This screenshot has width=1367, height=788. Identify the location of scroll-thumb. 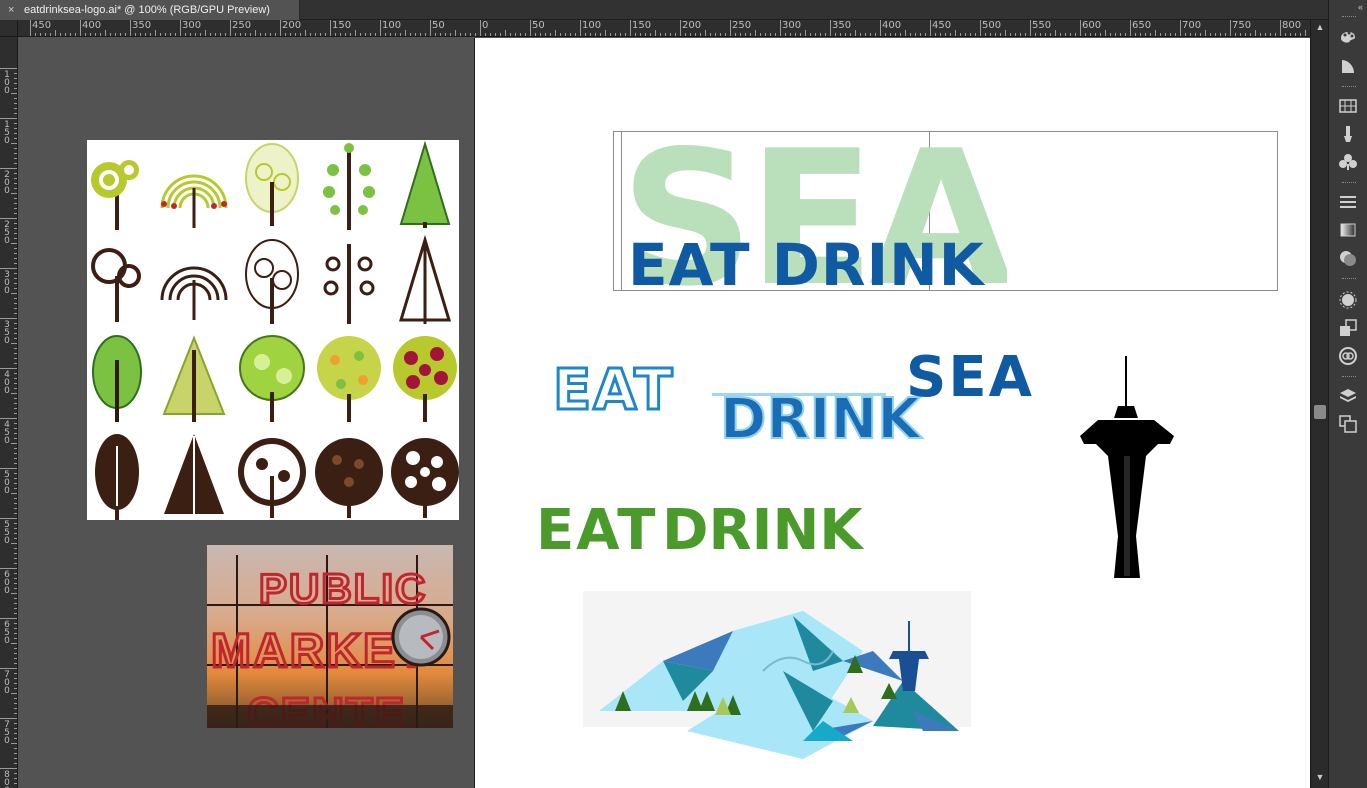
(1320, 412).